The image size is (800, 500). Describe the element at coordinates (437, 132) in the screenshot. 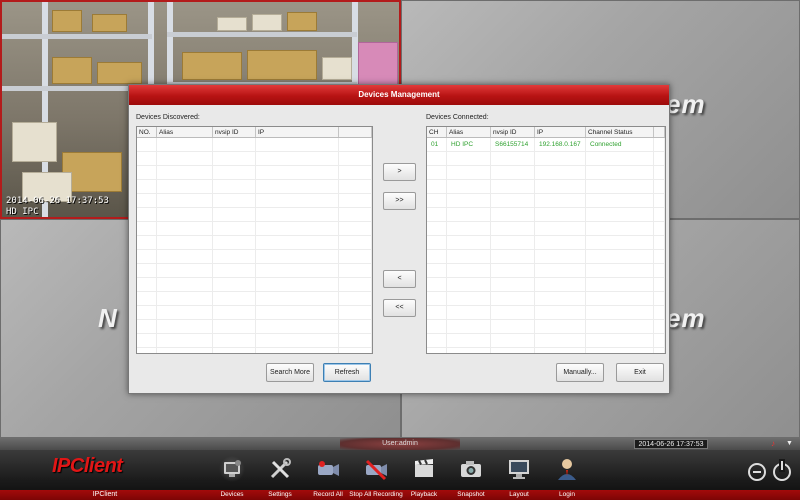

I see `column-header: CH` at that location.